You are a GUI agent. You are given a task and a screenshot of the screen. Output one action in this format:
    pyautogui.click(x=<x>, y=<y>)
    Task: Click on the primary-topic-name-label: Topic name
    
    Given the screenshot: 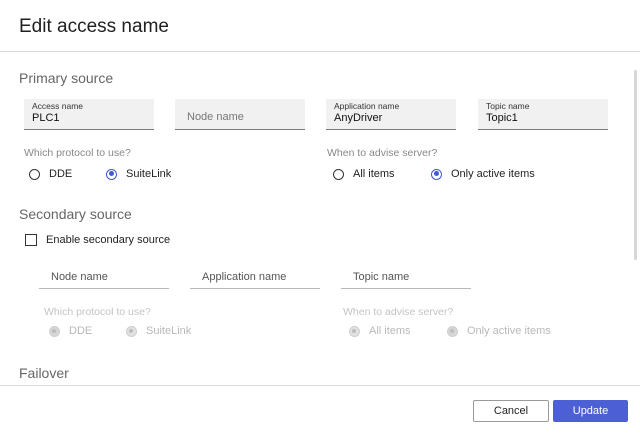 What is the action you would take?
    pyautogui.click(x=508, y=106)
    